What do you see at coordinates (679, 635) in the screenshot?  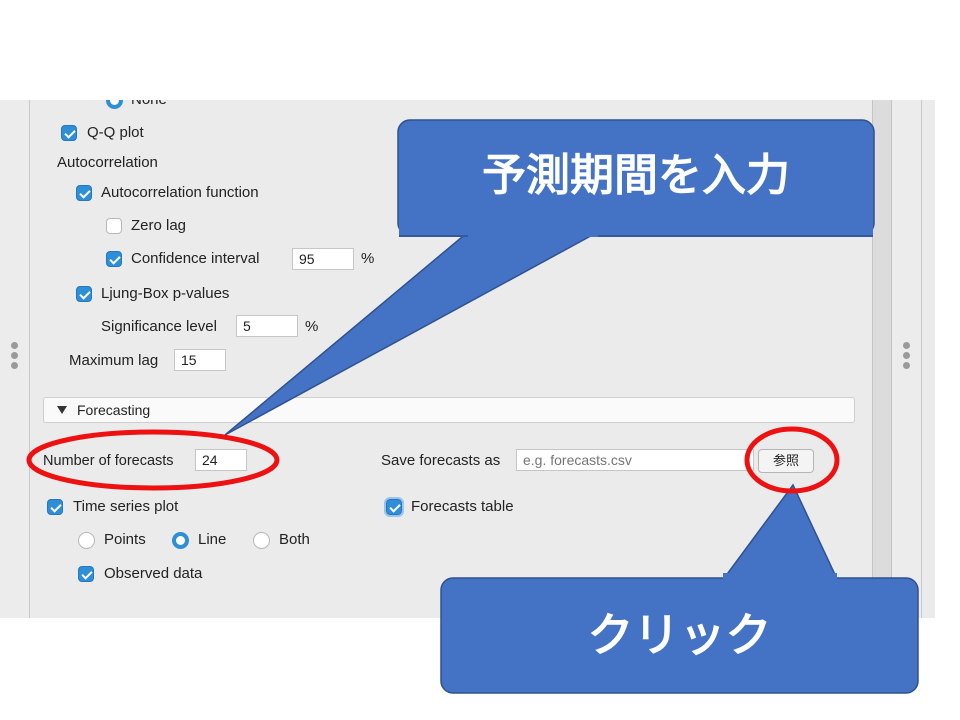 I see `callout-bottom-text: クリック` at bounding box center [679, 635].